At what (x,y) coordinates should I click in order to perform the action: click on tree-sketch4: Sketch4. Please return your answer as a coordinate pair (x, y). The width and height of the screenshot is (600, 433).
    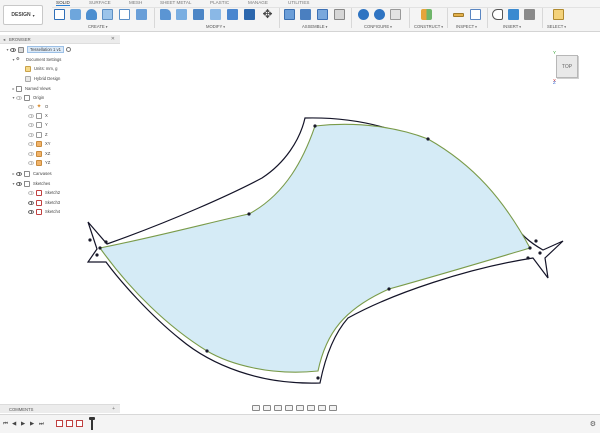
    Looking at the image, I should click on (45, 211).